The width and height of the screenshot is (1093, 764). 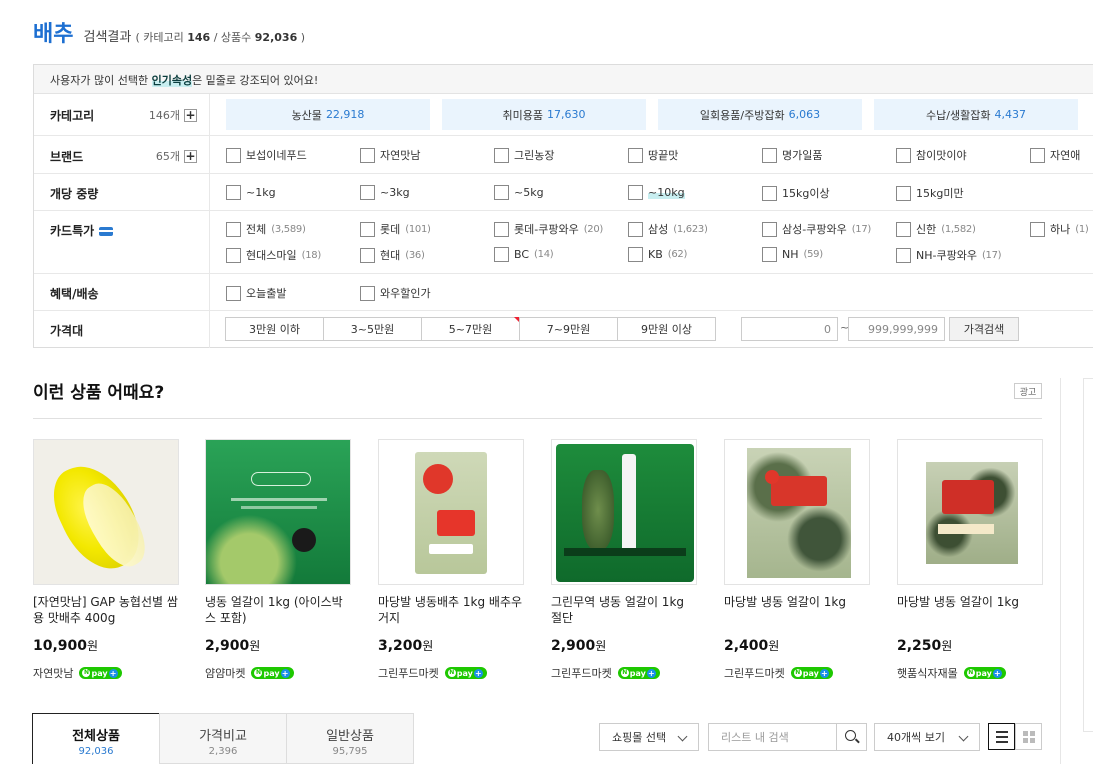 What do you see at coordinates (649, 737) in the screenshot?
I see `mall-select: 쇼핑몰 선택` at bounding box center [649, 737].